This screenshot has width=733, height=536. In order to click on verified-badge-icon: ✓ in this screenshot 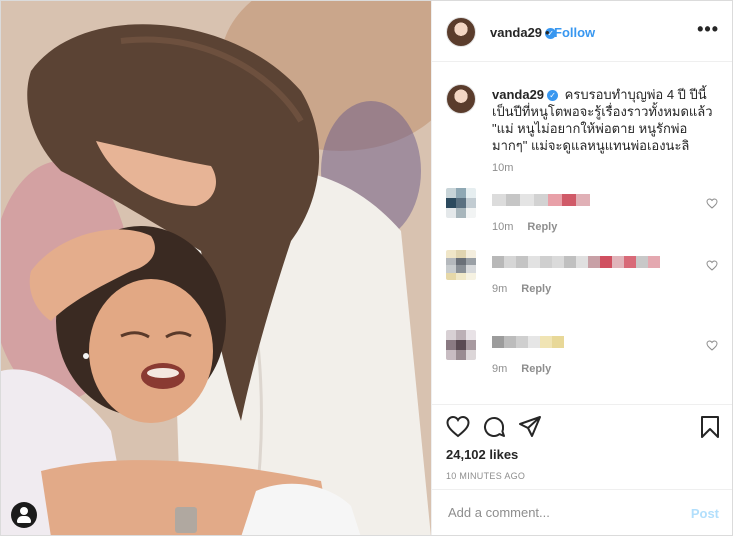, I will do `click(553, 95)`.